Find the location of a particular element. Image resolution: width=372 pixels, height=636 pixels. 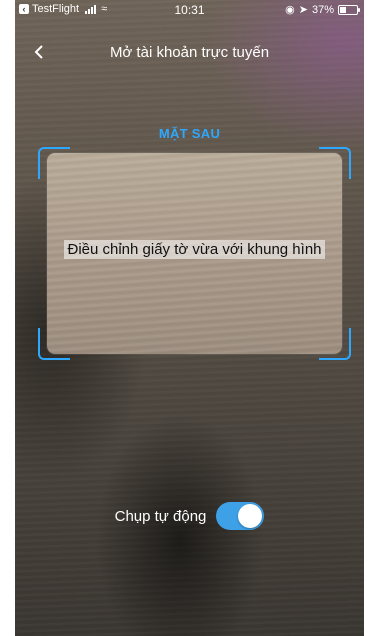

frame-corner-bottom-right is located at coordinates (335, 344).